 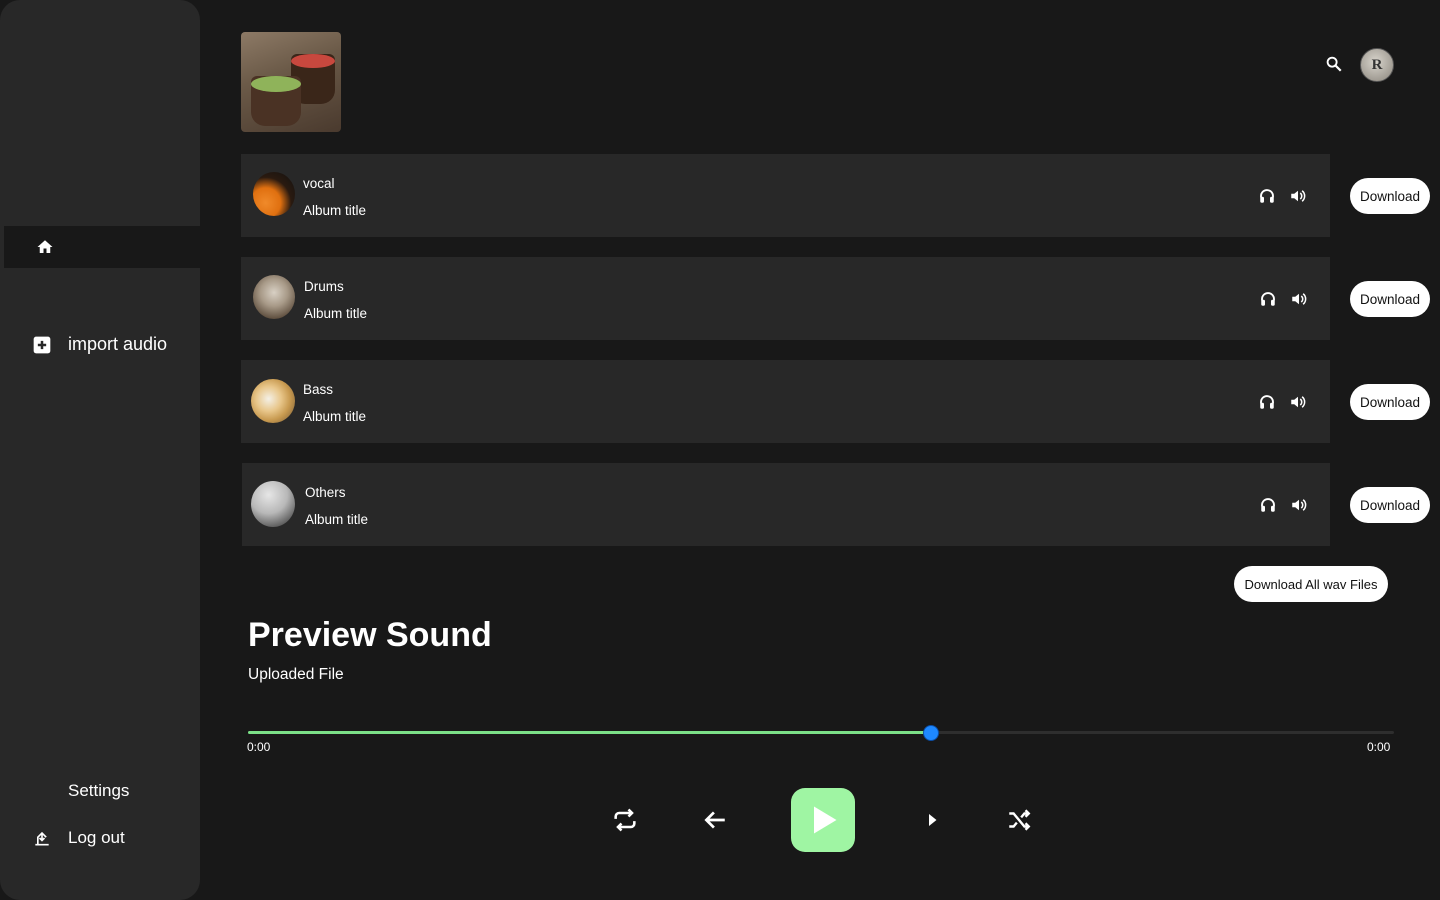 I want to click on play-button, so click(x=823, y=820).